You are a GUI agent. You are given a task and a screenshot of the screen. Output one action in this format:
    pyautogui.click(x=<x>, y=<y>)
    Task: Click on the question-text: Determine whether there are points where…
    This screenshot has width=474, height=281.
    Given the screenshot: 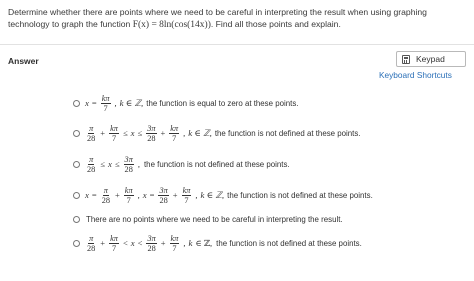 What is the action you would take?
    pyautogui.click(x=238, y=18)
    